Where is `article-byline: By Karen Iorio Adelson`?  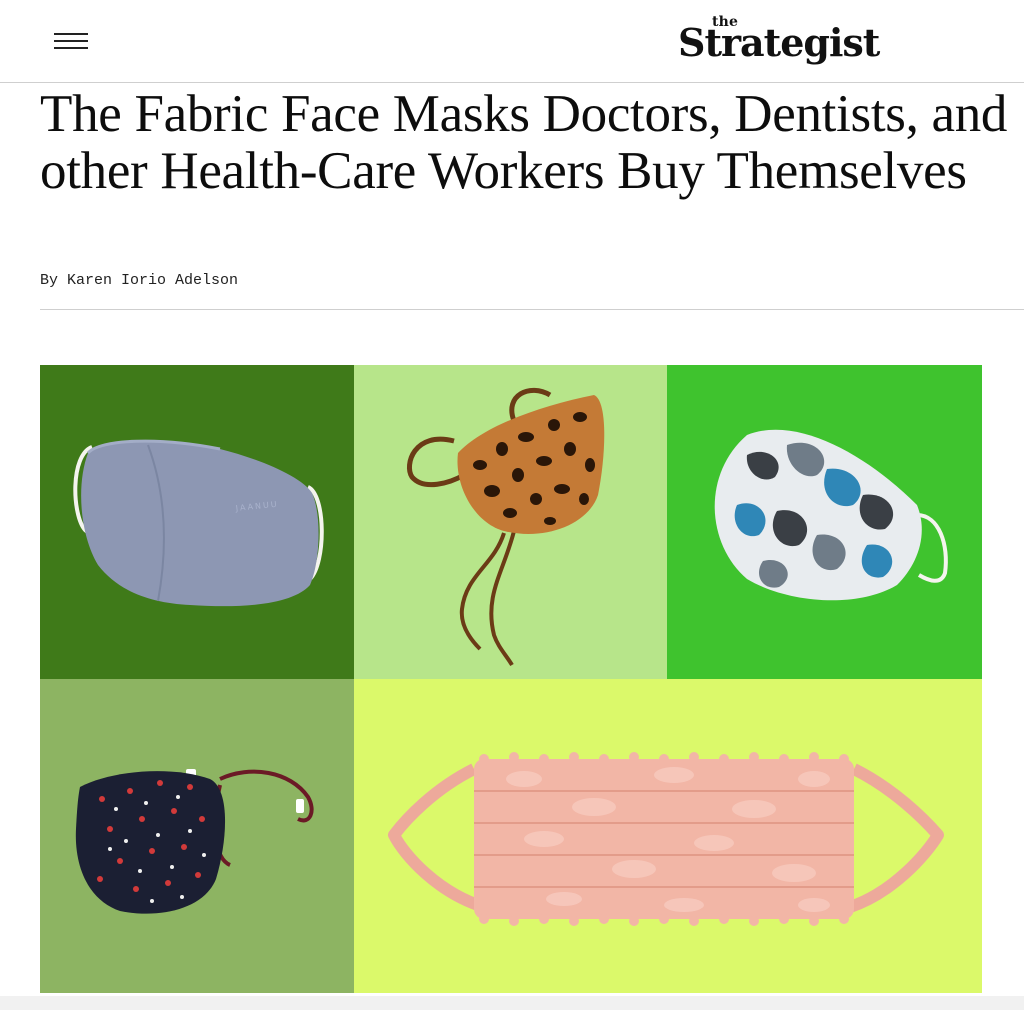 article-byline: By Karen Iorio Adelson is located at coordinates (139, 280).